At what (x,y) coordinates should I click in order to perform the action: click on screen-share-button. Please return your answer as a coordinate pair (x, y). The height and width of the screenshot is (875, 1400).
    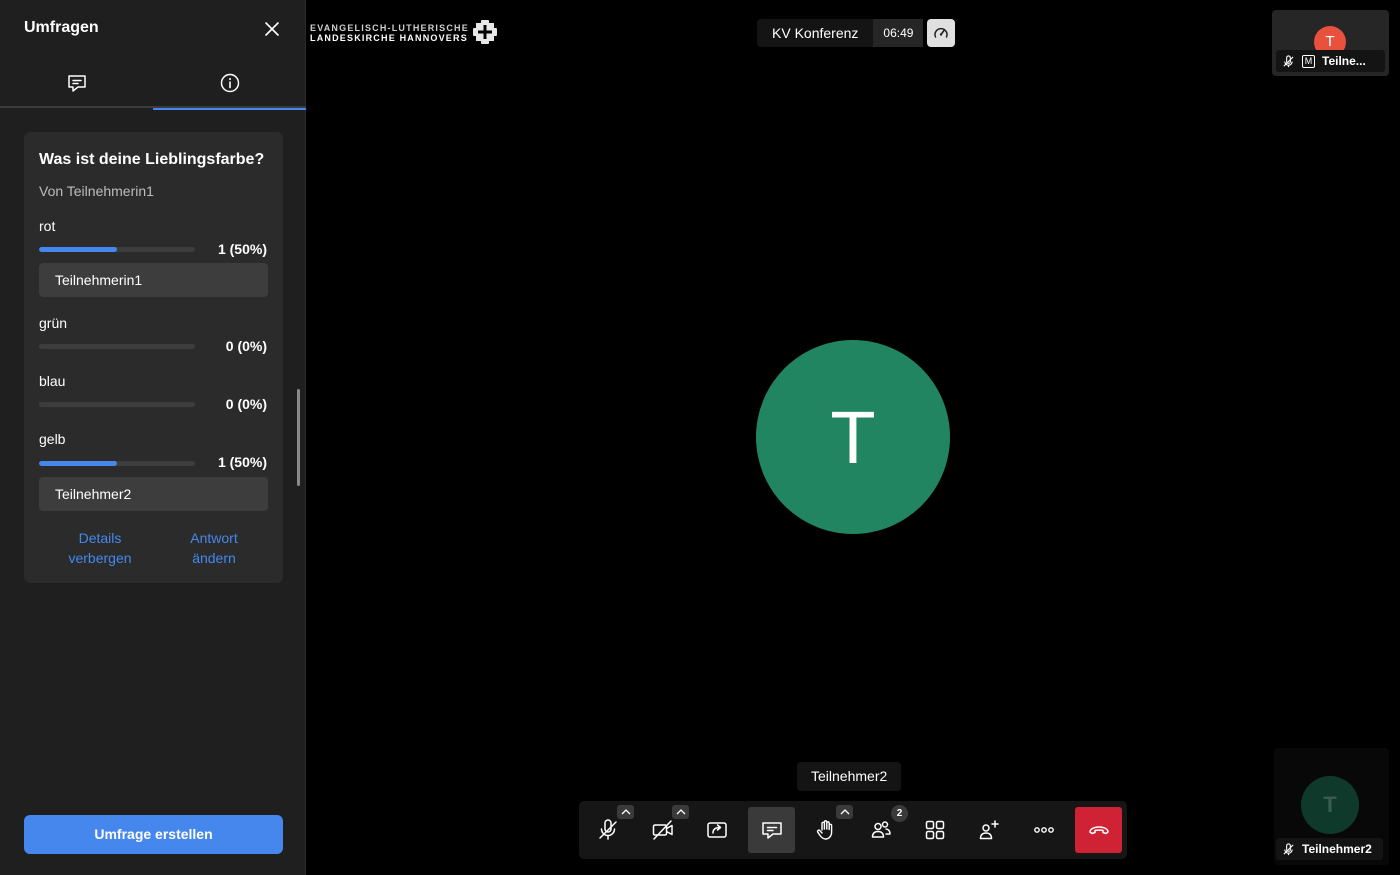
    Looking at the image, I should click on (716, 830).